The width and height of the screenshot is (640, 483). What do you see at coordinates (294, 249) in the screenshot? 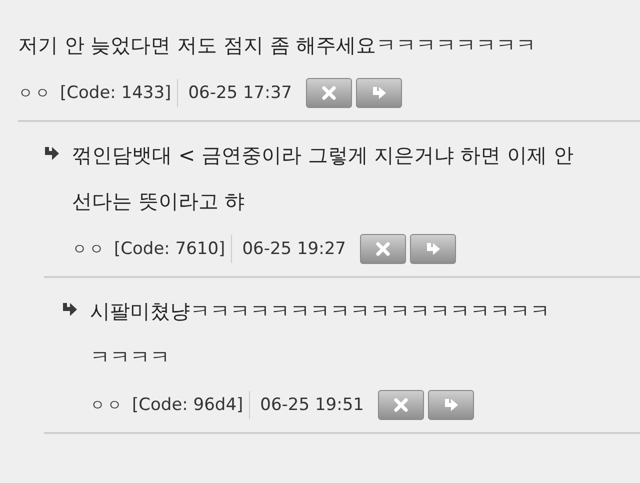
I see `comment-datetime: 06-25 19:27` at bounding box center [294, 249].